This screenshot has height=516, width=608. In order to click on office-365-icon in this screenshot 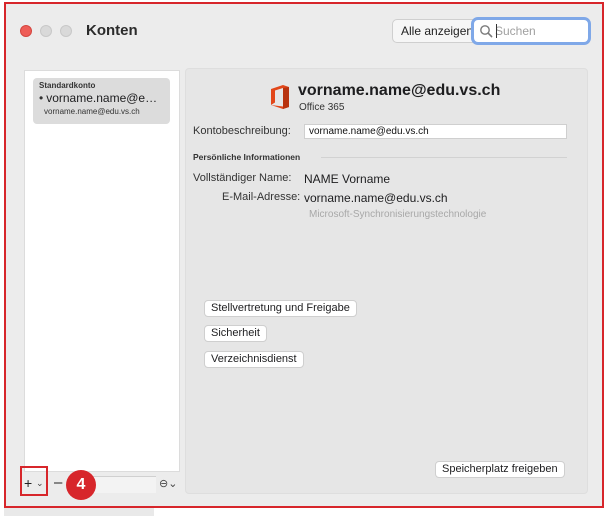, I will do `click(280, 97)`.